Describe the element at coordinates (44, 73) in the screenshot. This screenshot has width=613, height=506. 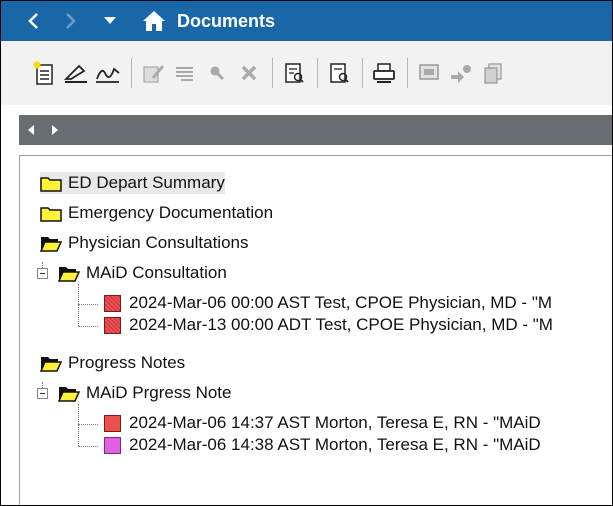
I see `new-document-icon` at that location.